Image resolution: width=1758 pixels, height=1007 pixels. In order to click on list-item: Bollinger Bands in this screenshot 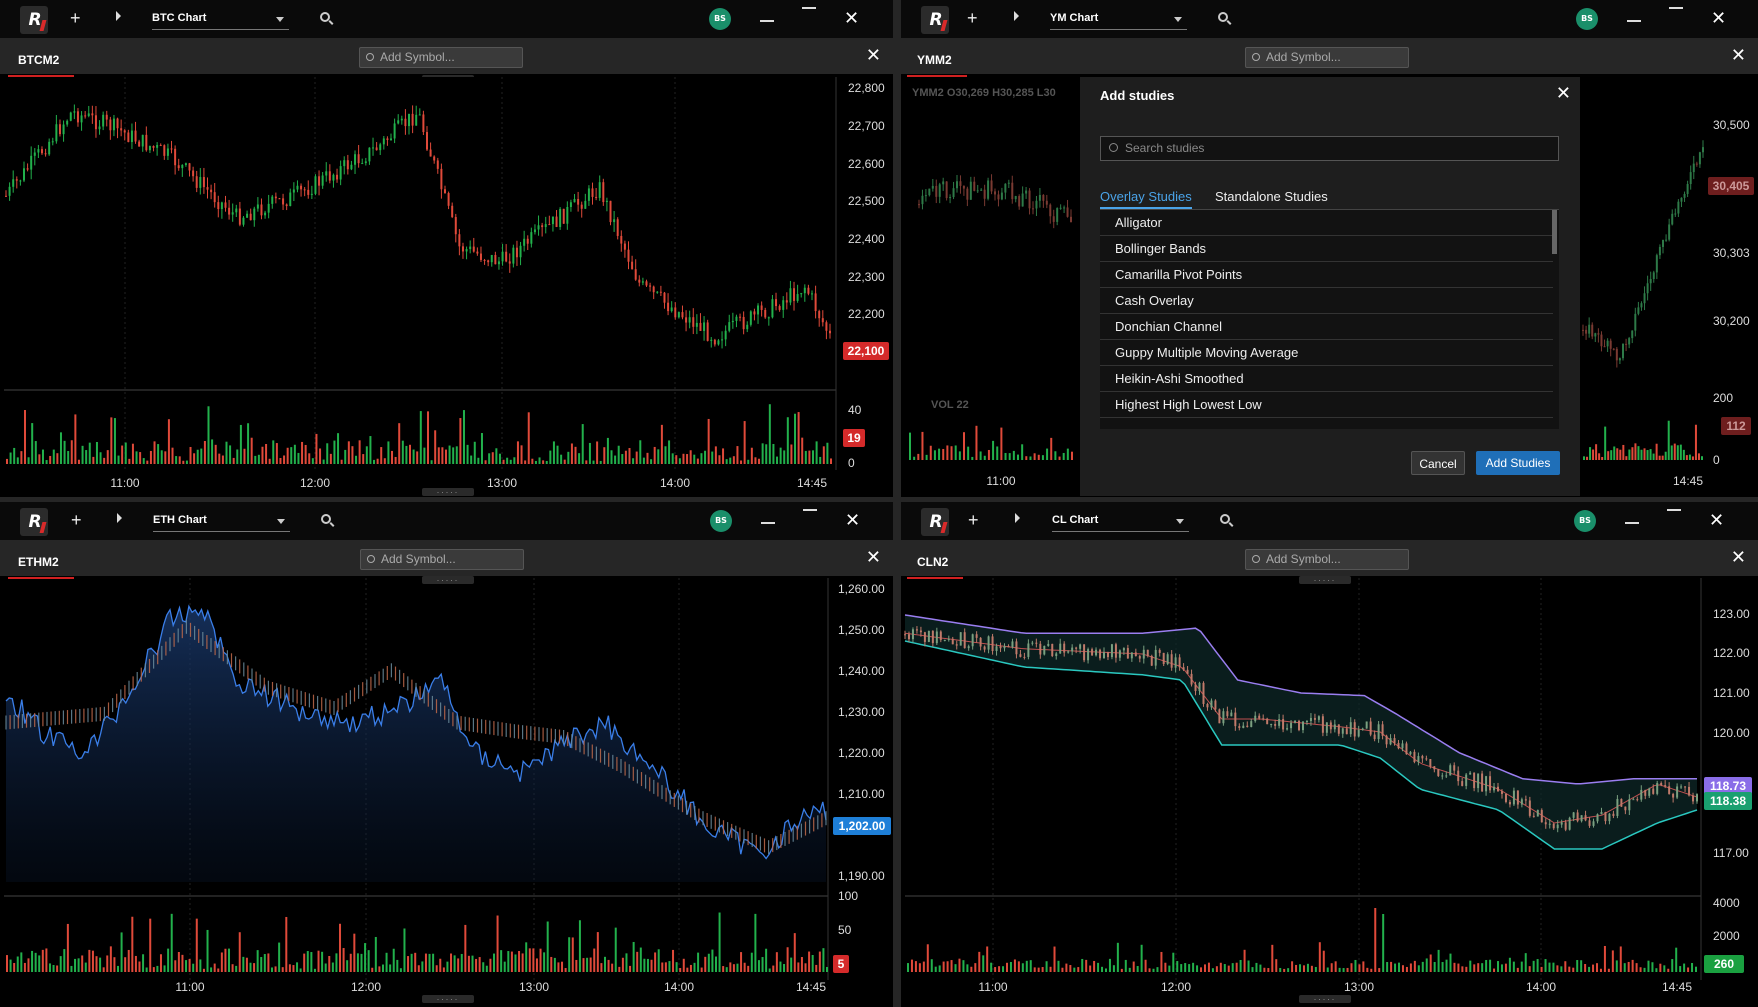, I will do `click(1326, 249)`.